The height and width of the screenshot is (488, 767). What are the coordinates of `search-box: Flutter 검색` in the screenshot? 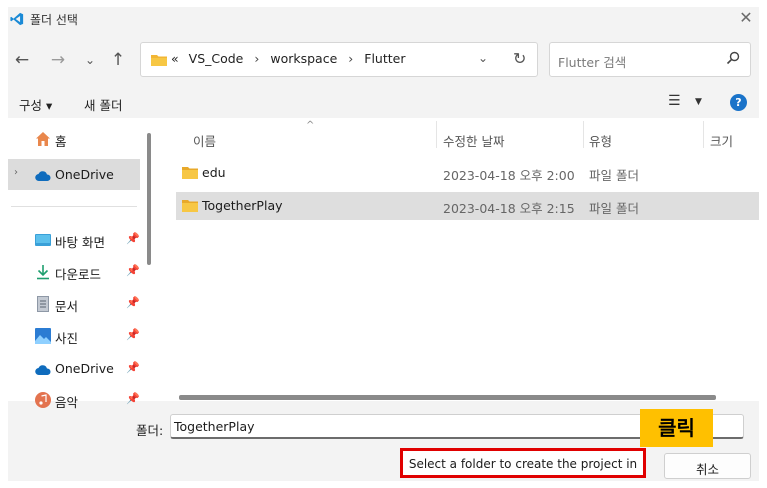 It's located at (650, 59).